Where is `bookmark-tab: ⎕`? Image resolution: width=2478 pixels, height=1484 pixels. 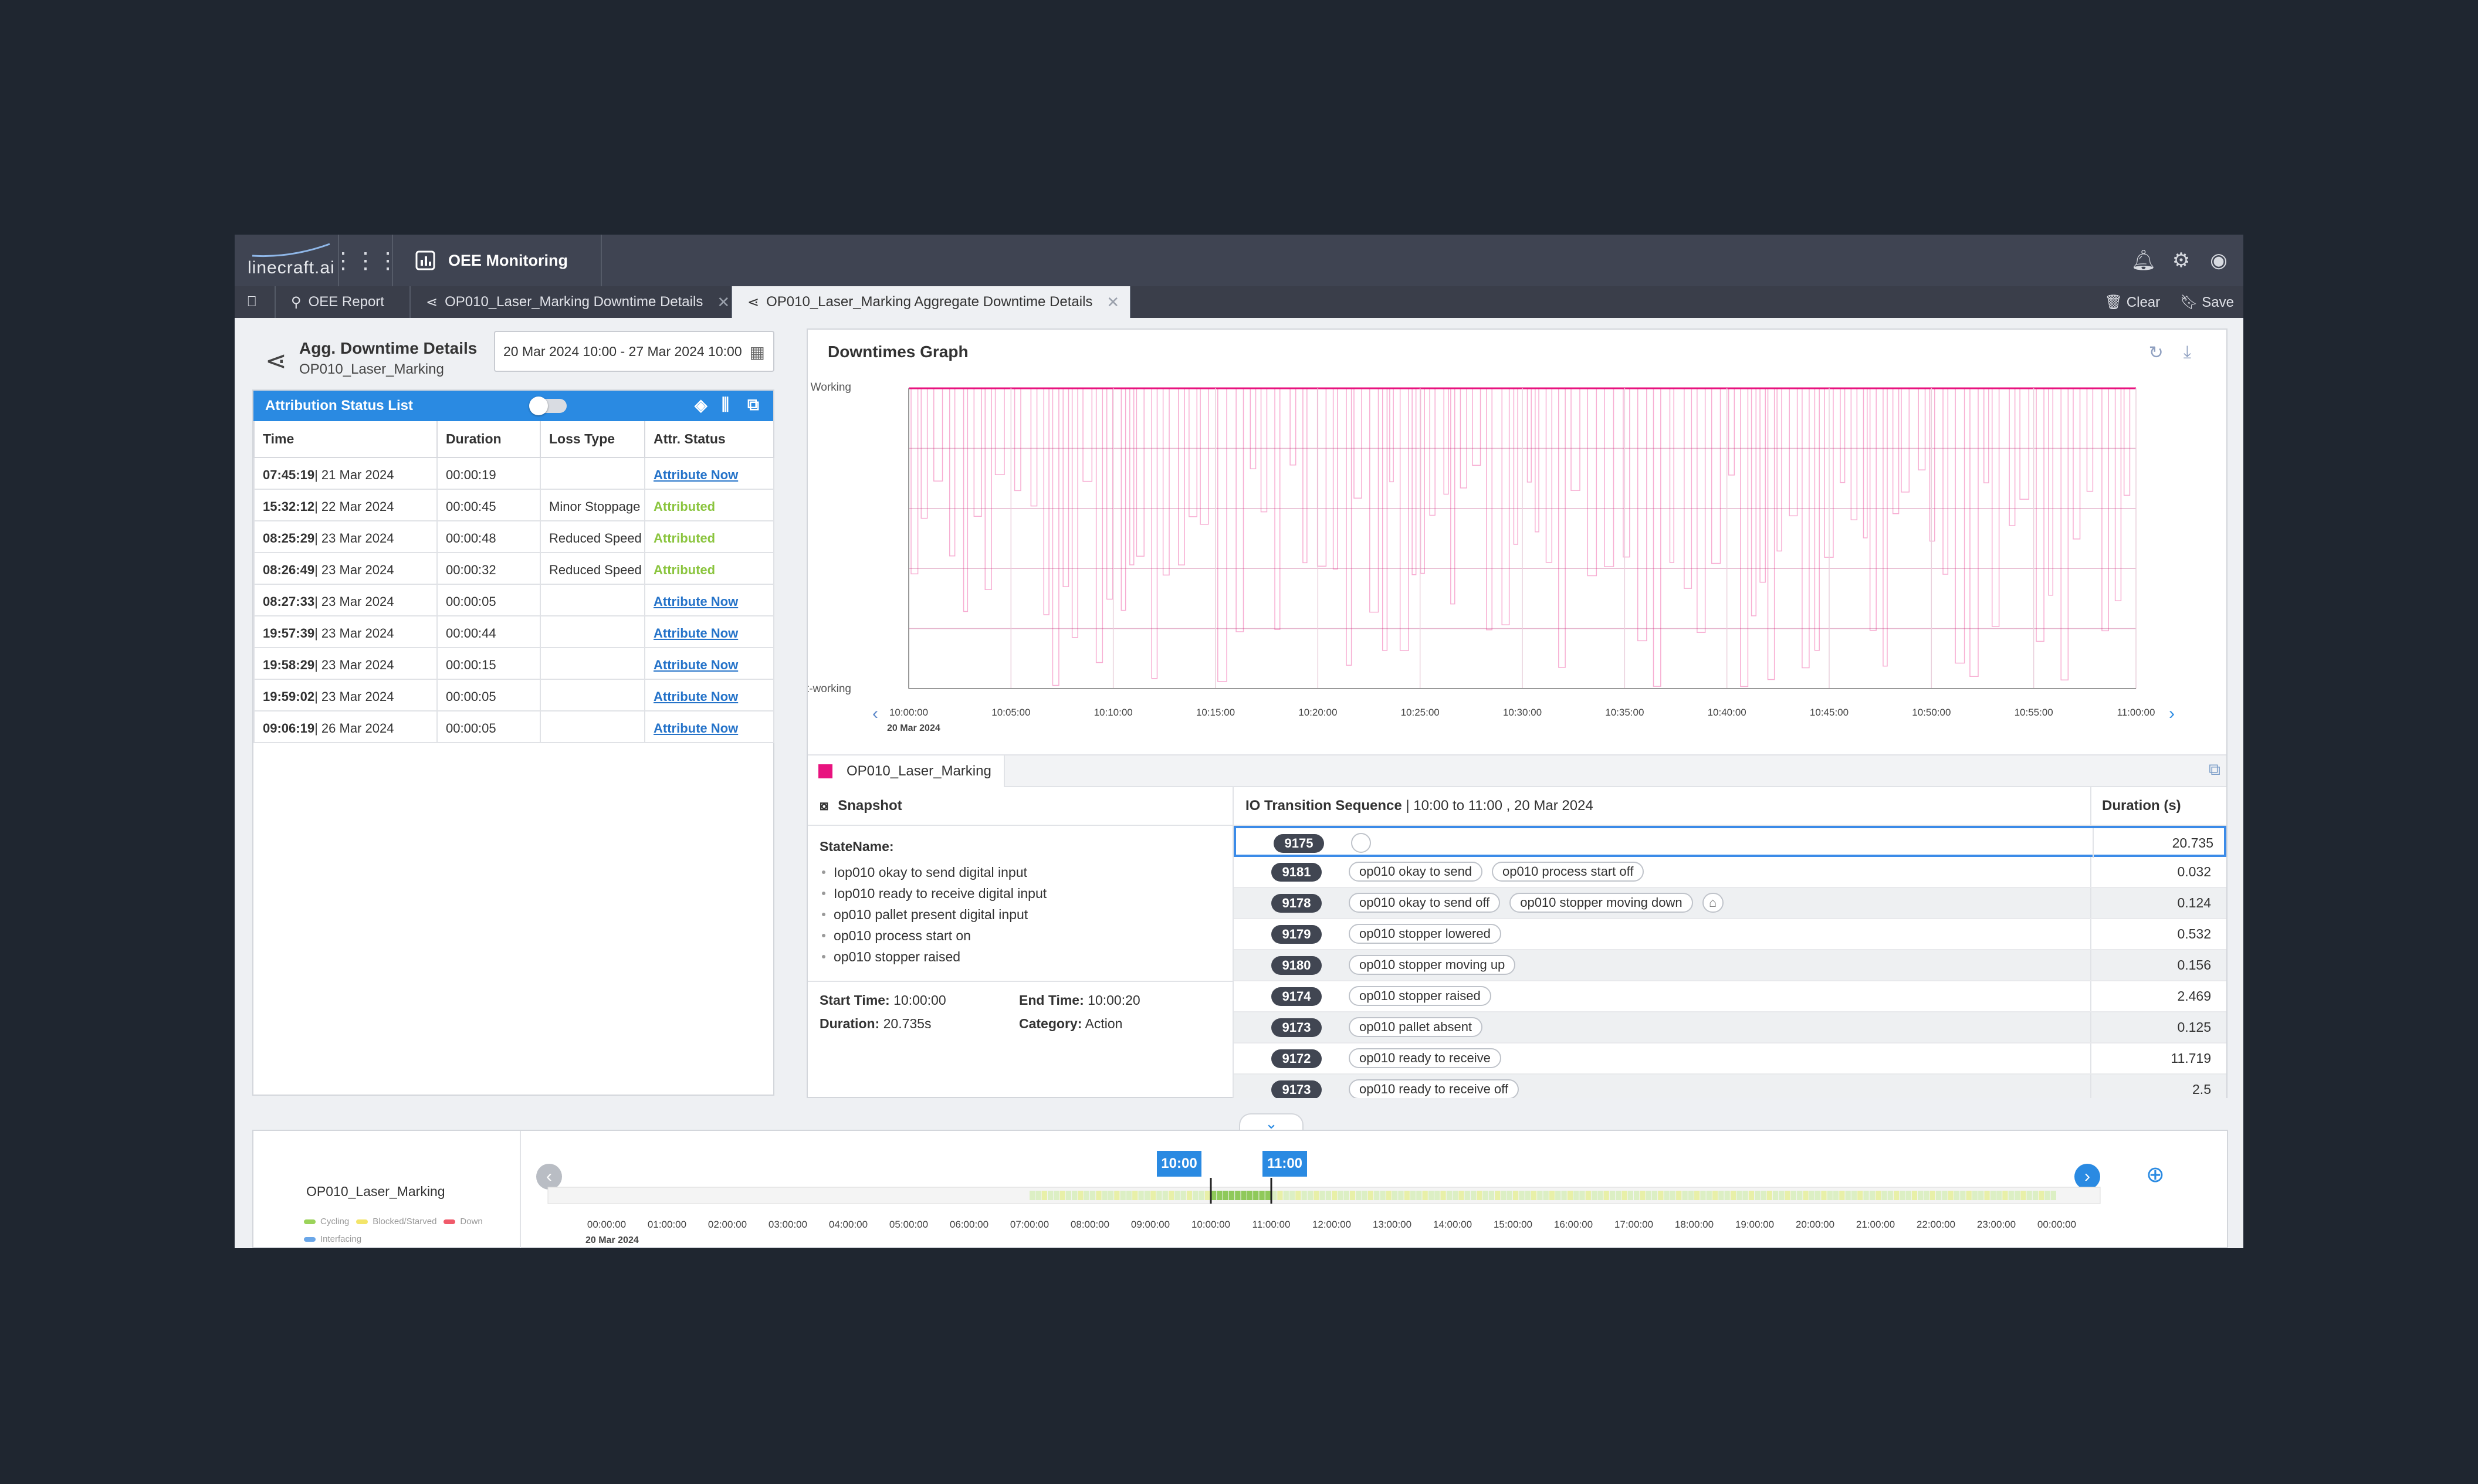
bookmark-tab: ⎕ is located at coordinates (255, 302).